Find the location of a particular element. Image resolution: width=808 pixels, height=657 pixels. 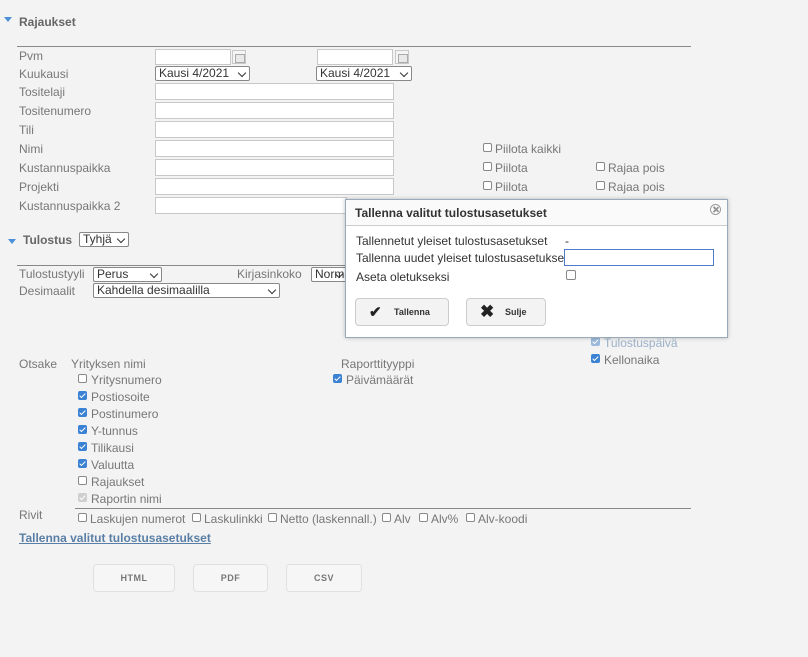

tulostuspaiva-checkbox is located at coordinates (595, 341).